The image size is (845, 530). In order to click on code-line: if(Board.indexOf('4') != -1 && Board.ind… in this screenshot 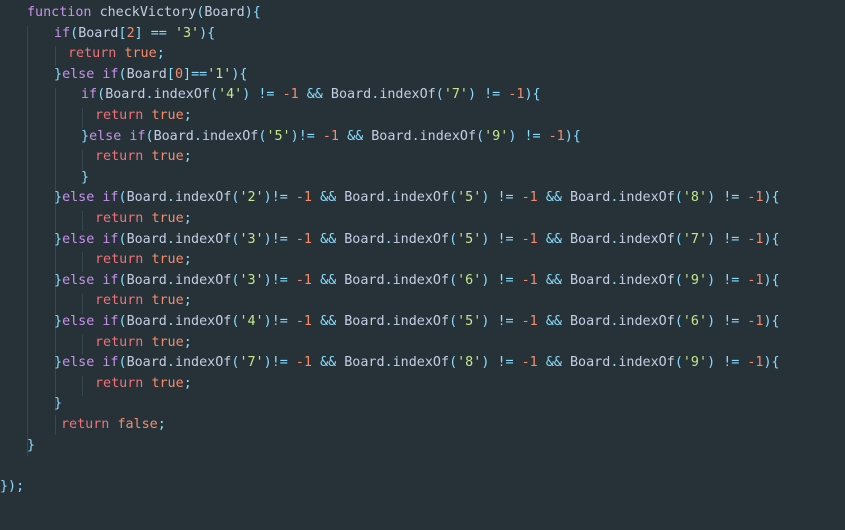, I will do `click(311, 95)`.